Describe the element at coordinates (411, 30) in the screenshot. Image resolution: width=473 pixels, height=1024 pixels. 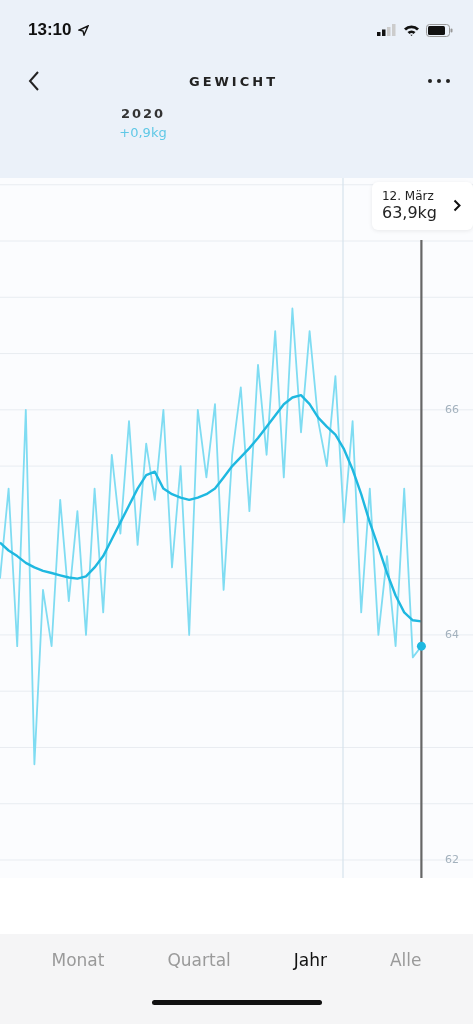
I see `wifi-icon` at that location.